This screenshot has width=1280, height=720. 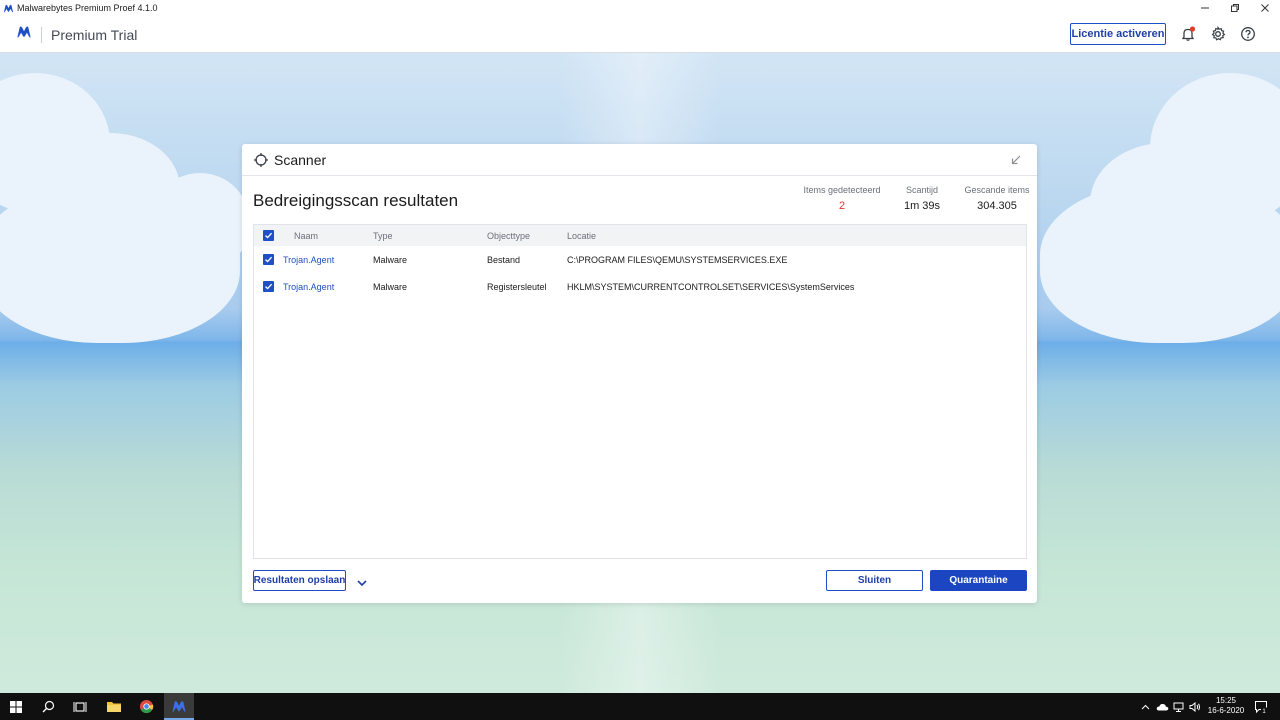 I want to click on brand-text: Premium Trial, so click(x=94, y=34).